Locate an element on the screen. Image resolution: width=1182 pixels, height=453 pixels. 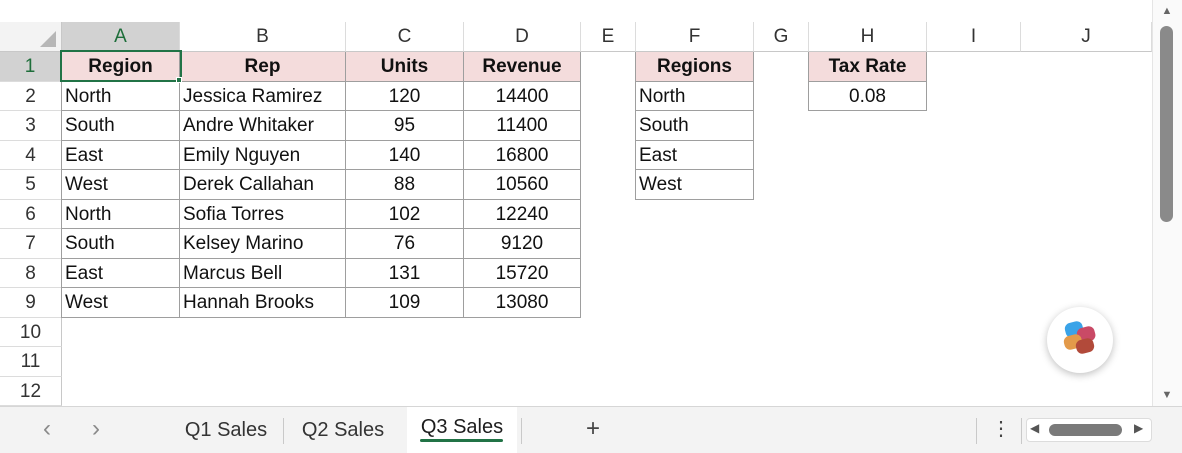
tab-q2-sales: Q2 Sales is located at coordinates (343, 430).